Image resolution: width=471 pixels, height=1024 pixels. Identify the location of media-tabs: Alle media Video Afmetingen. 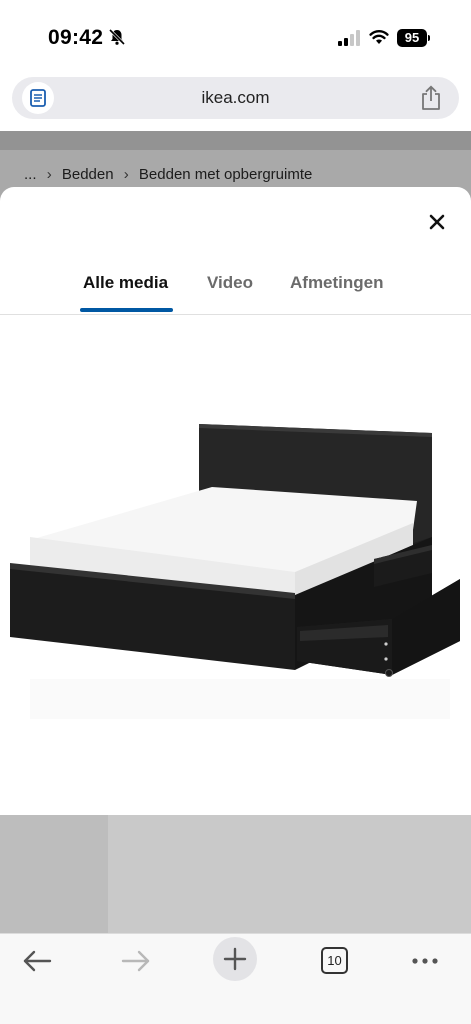
(235, 293).